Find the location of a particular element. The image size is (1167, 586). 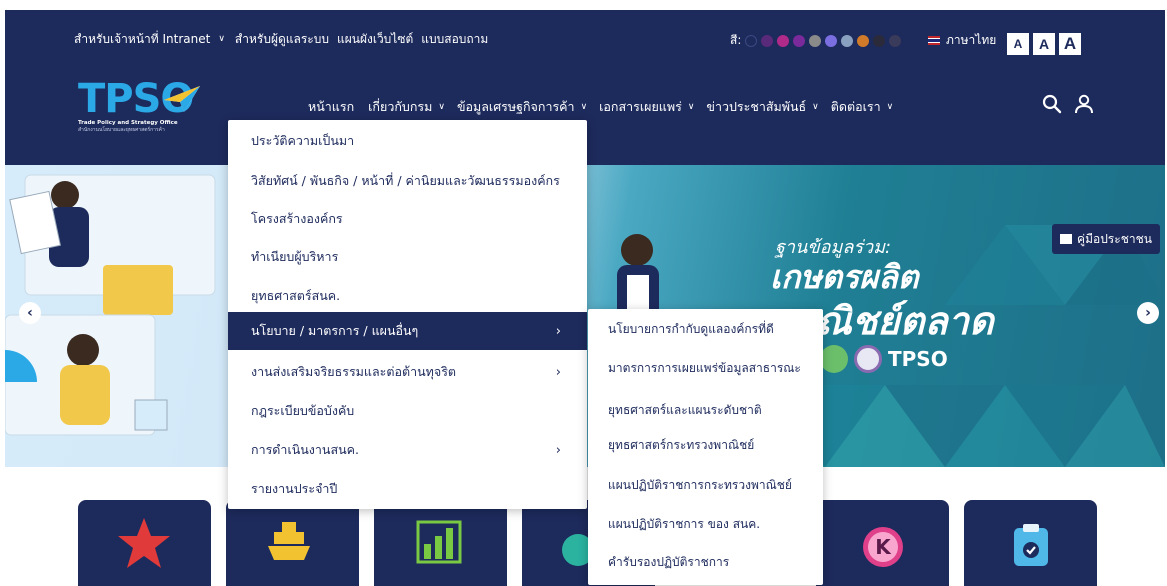

quick-tile-star is located at coordinates (144, 543).